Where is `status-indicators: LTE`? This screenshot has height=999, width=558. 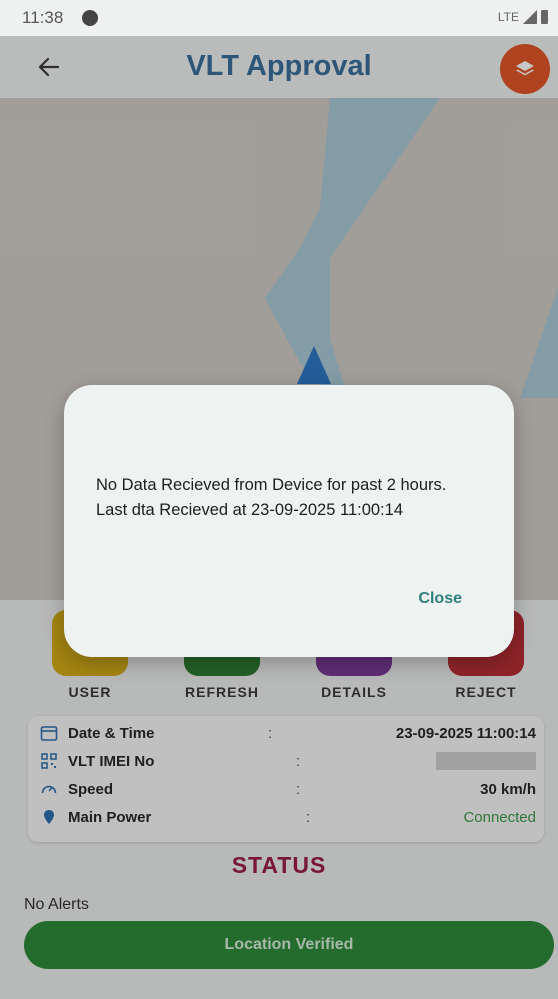 status-indicators: LTE is located at coordinates (523, 17).